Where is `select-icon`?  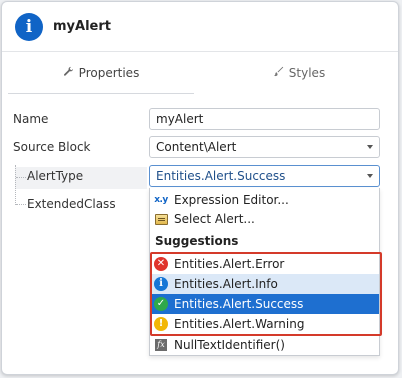
select-icon is located at coordinates (161, 219).